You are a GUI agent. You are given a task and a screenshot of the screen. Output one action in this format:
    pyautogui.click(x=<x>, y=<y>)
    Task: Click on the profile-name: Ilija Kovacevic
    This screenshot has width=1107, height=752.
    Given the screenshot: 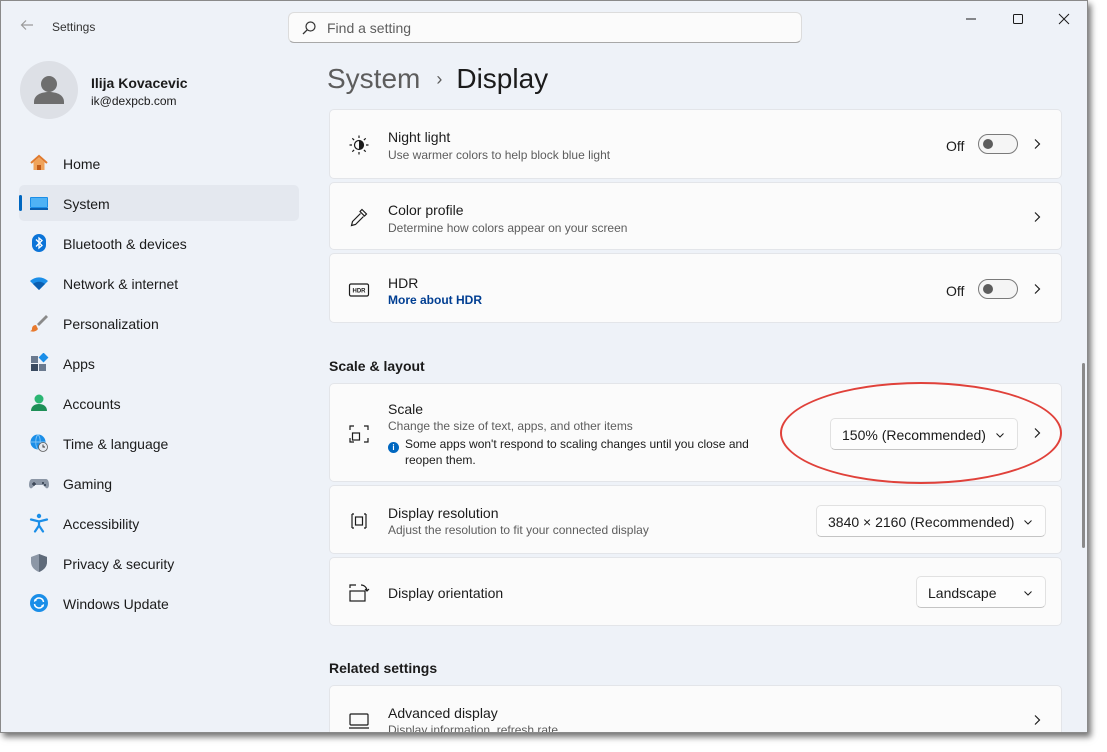 What is the action you would take?
    pyautogui.click(x=139, y=83)
    